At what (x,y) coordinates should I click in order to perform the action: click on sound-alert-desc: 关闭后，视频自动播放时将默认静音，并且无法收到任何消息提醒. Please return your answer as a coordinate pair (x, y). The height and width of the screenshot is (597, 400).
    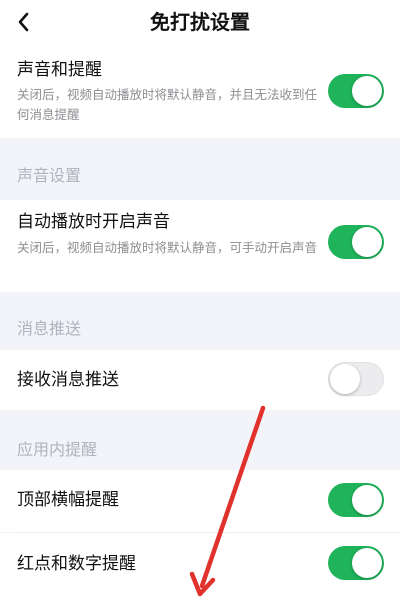
    Looking at the image, I should click on (167, 104).